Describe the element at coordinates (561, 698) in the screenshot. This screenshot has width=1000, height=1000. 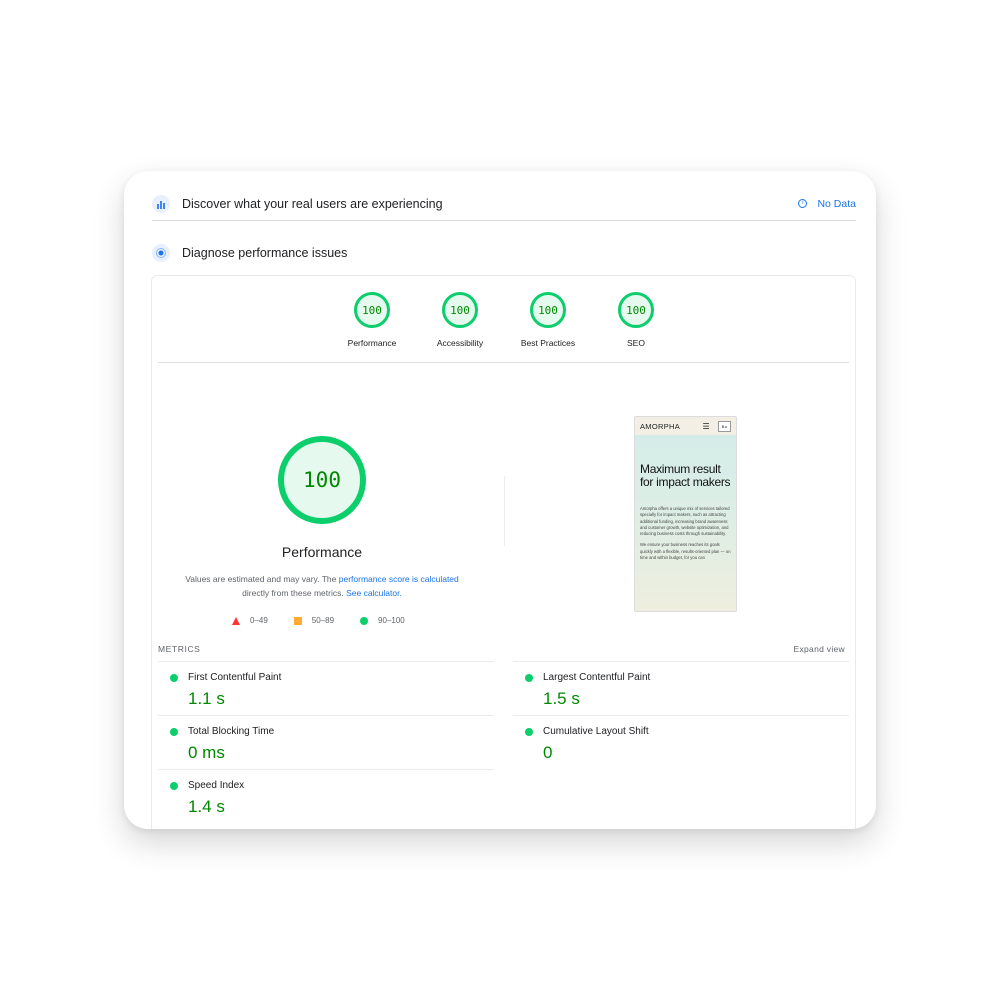
I see `metric-value: 1.5 s` at that location.